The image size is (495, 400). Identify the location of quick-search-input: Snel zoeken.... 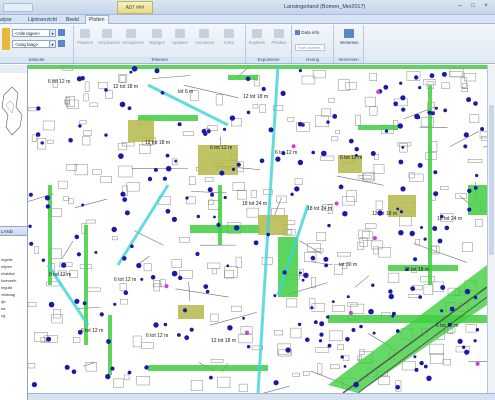
(310, 47).